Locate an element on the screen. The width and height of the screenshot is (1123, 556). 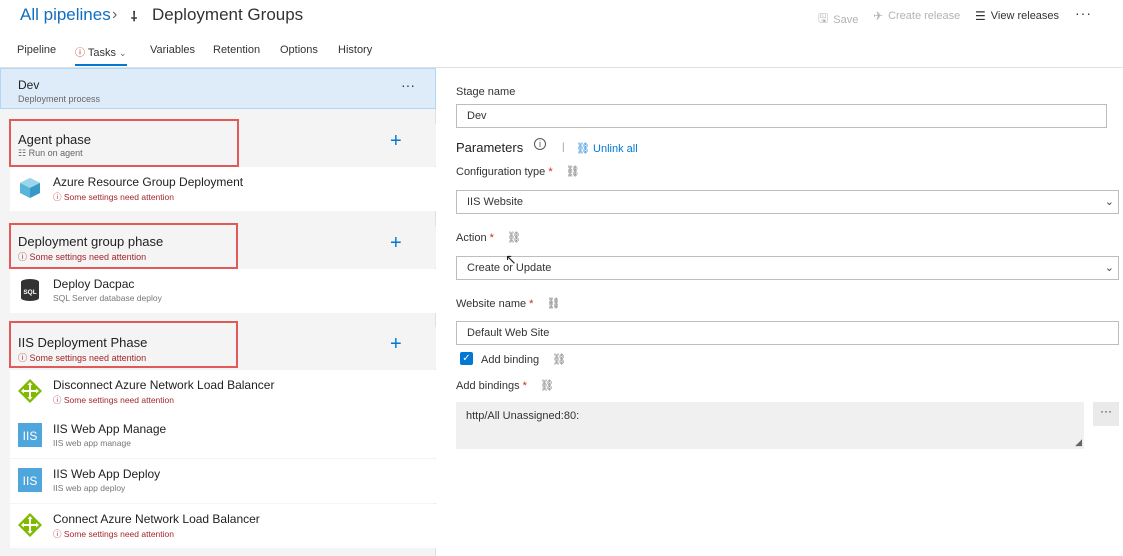
more-actions-icon: ··· is located at coordinates (1083, 13).